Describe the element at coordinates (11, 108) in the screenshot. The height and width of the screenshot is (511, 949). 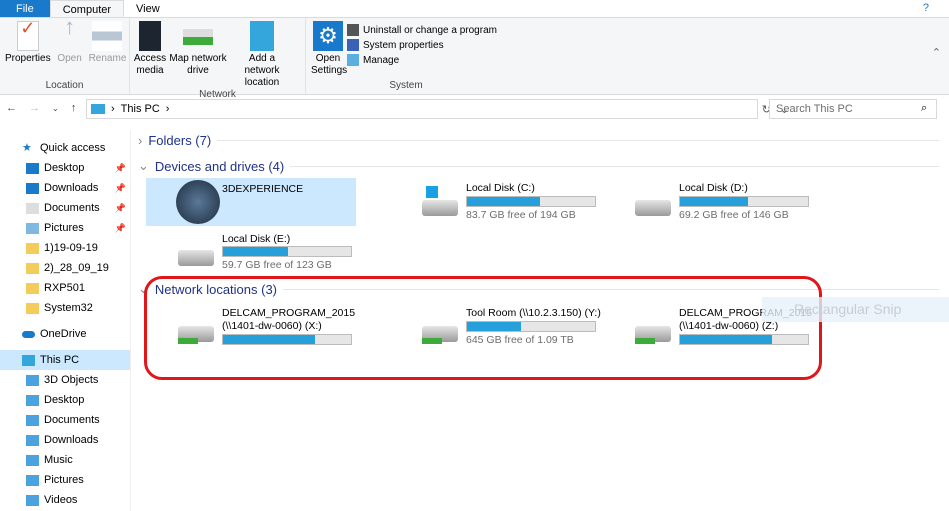
I see `back-icon: ←` at that location.